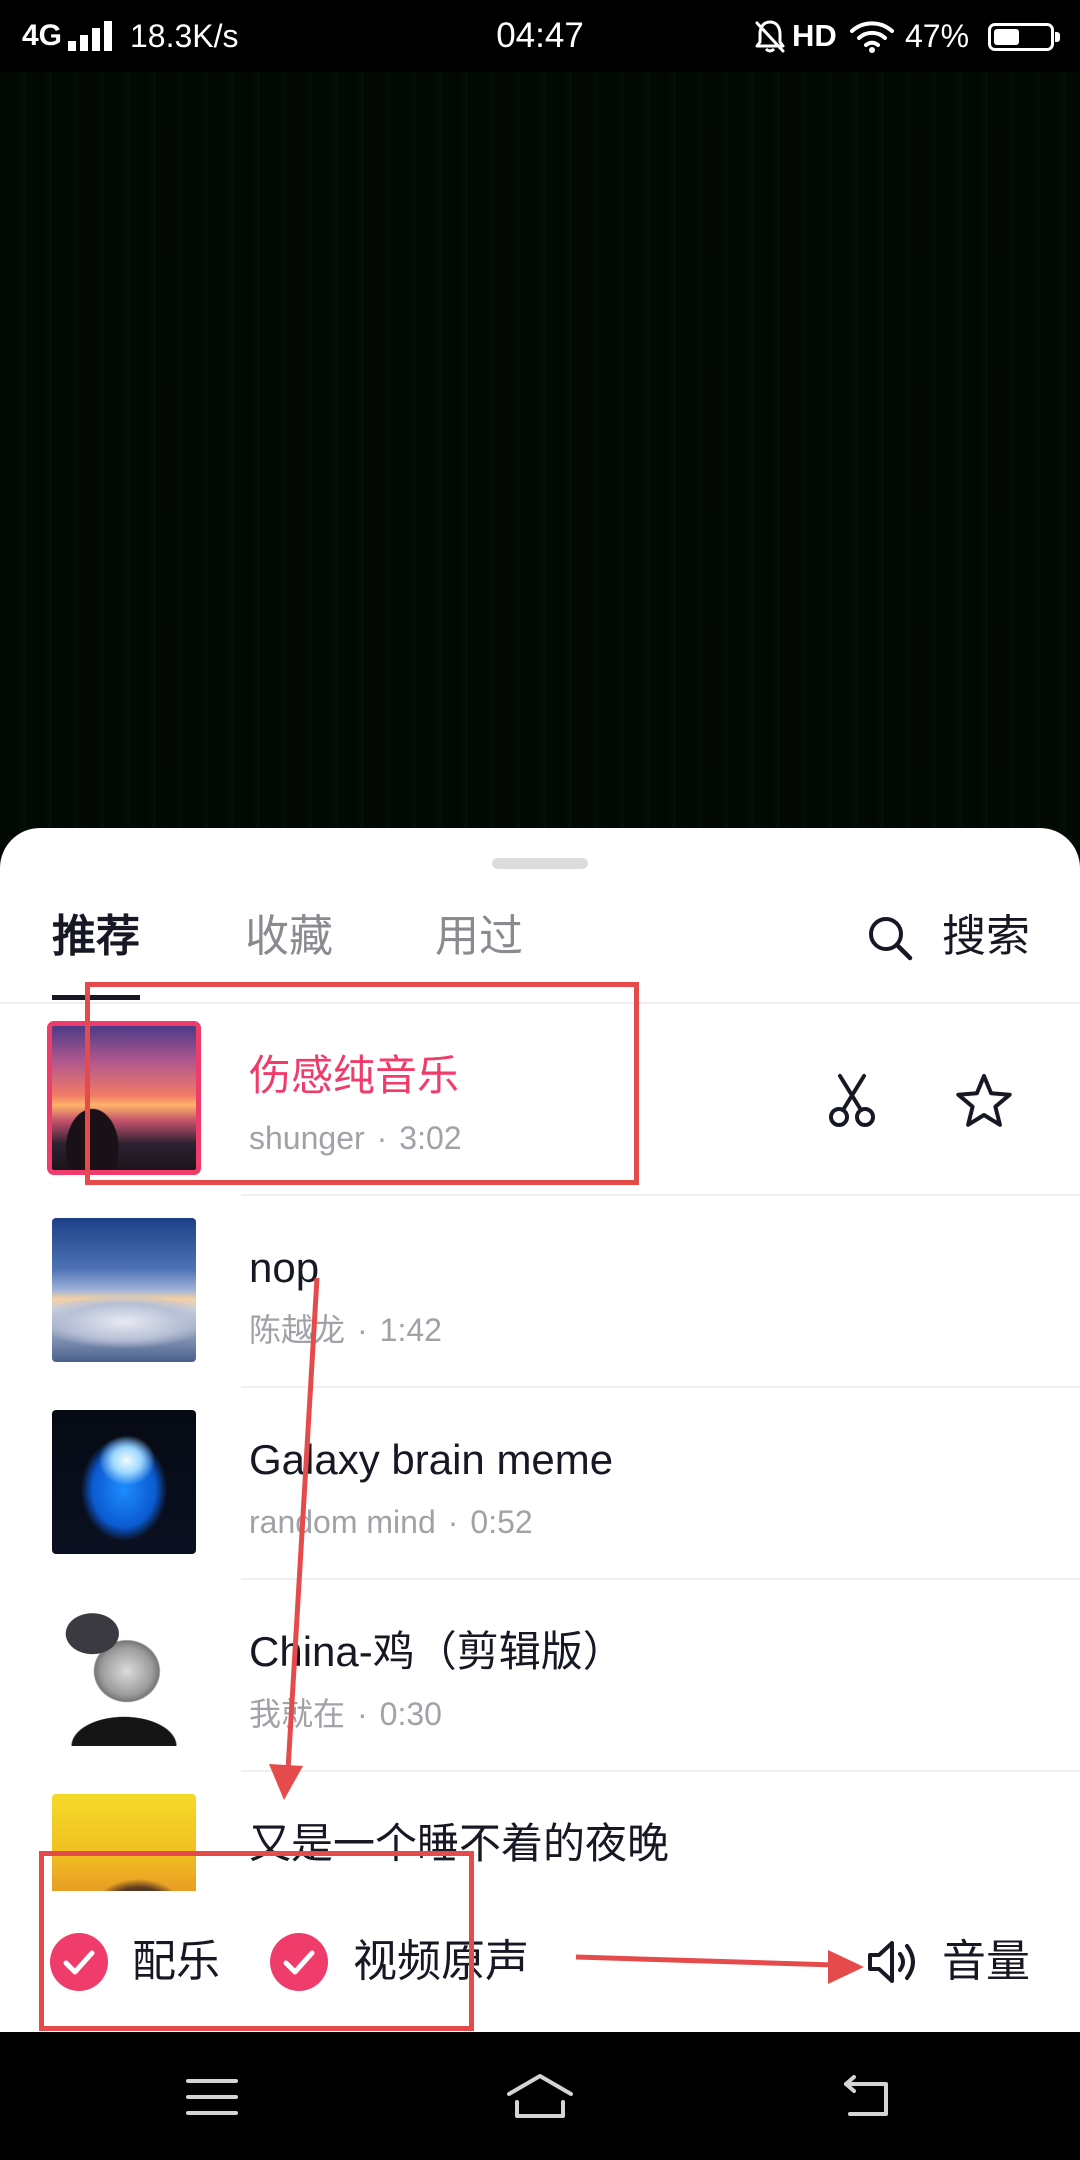  Describe the element at coordinates (342, 1522) in the screenshot. I see `song-artist: random mind` at that location.